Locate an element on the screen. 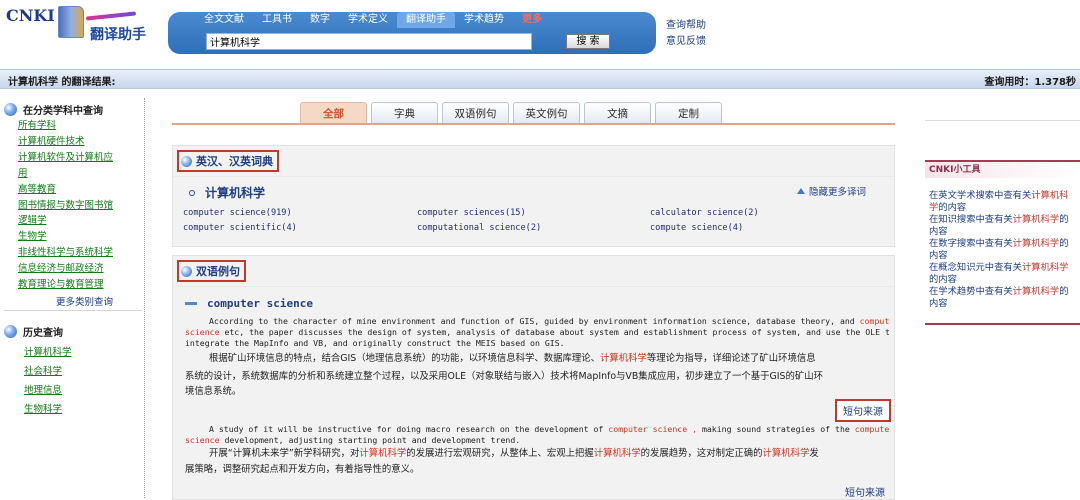 The width and height of the screenshot is (1080, 500). tab-numbers: 数字 is located at coordinates (320, 20).